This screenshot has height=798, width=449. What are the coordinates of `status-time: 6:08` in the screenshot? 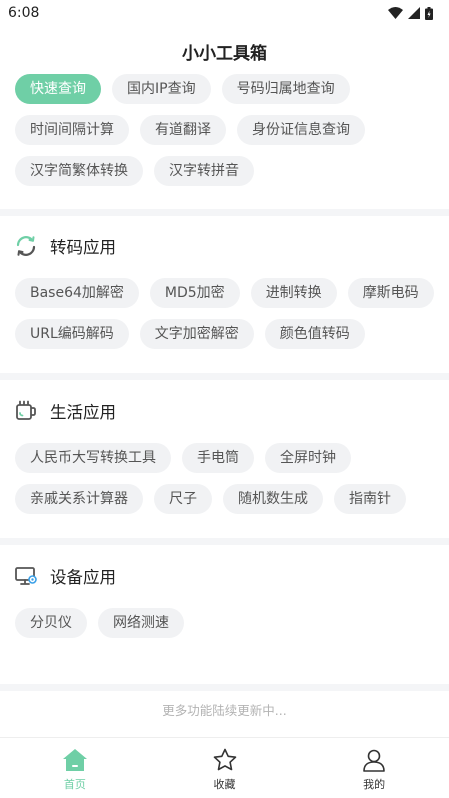 It's located at (24, 13).